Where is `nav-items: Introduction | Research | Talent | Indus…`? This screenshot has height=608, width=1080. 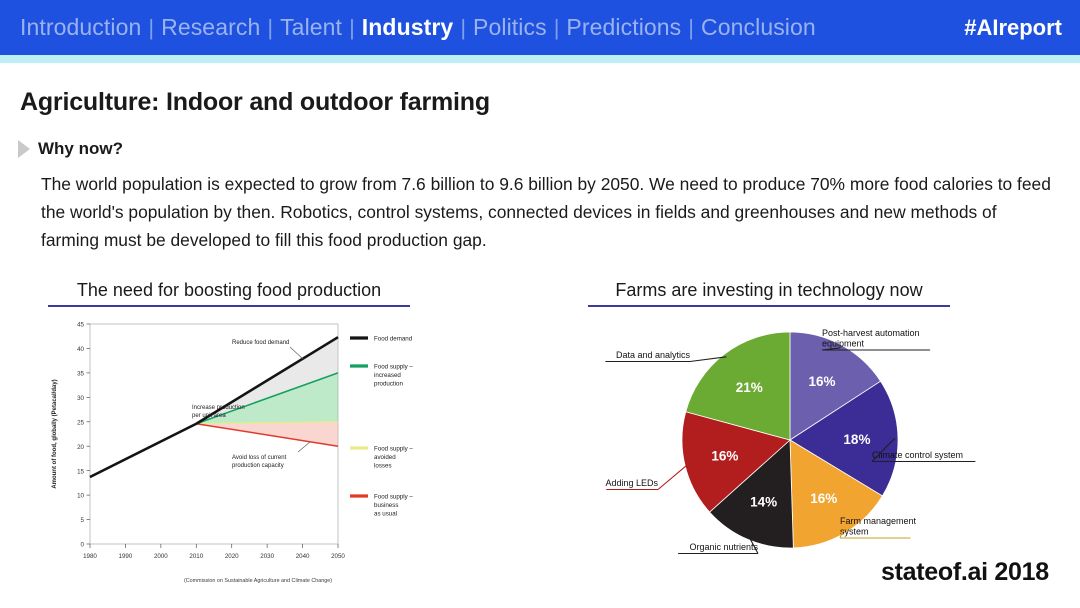
nav-items: Introduction | Research | Talent | Indus… is located at coordinates (485, 27).